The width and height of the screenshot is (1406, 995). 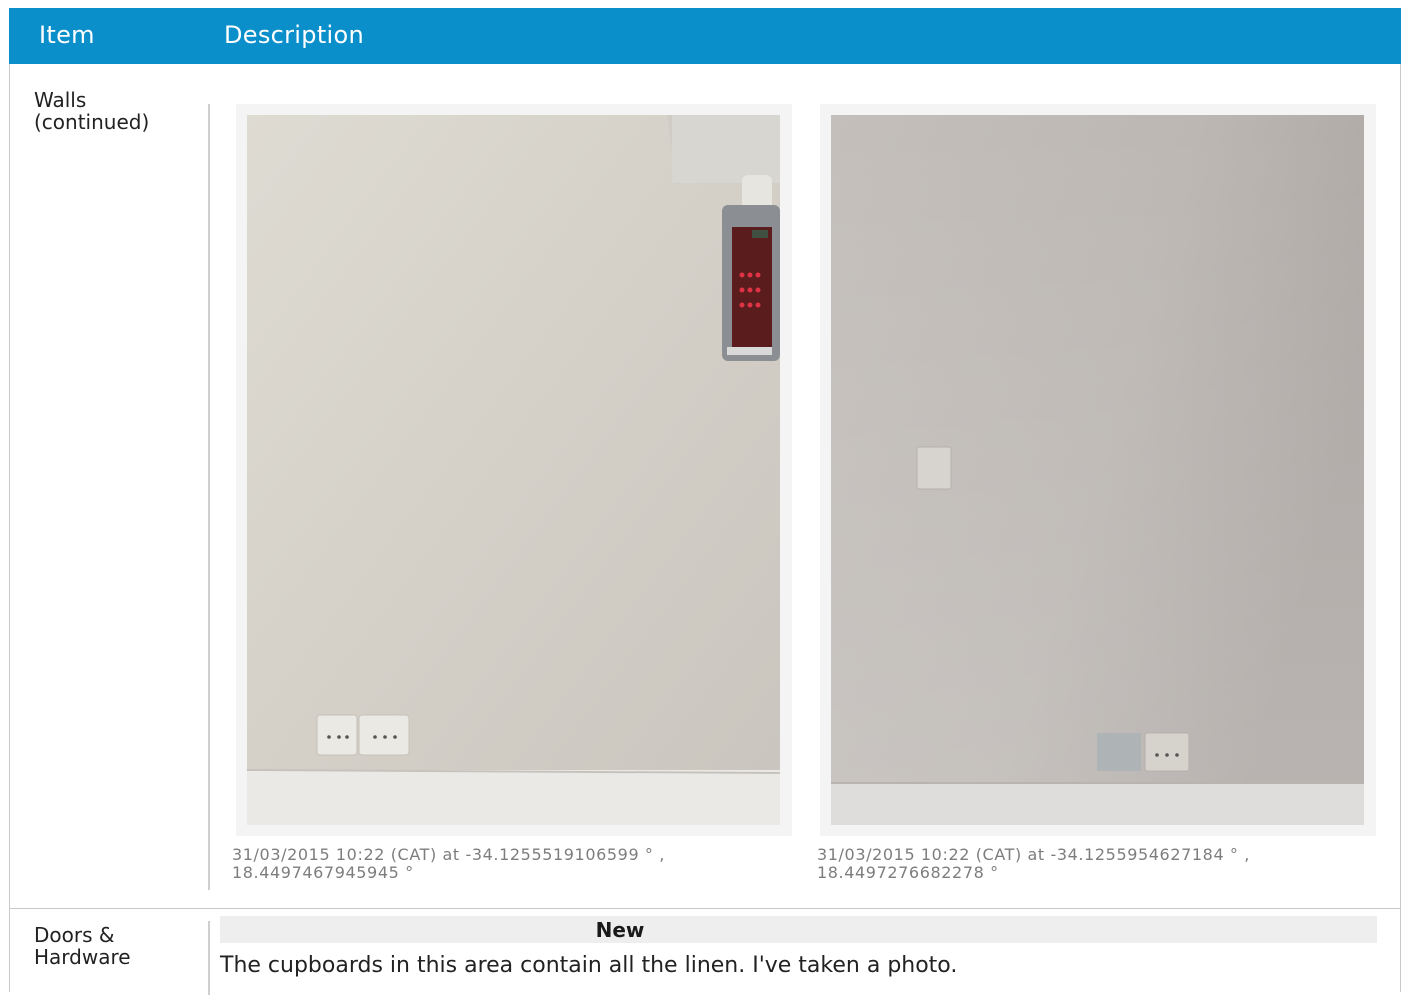 I want to click on table-header: Item Description, so click(x=705, y=36).